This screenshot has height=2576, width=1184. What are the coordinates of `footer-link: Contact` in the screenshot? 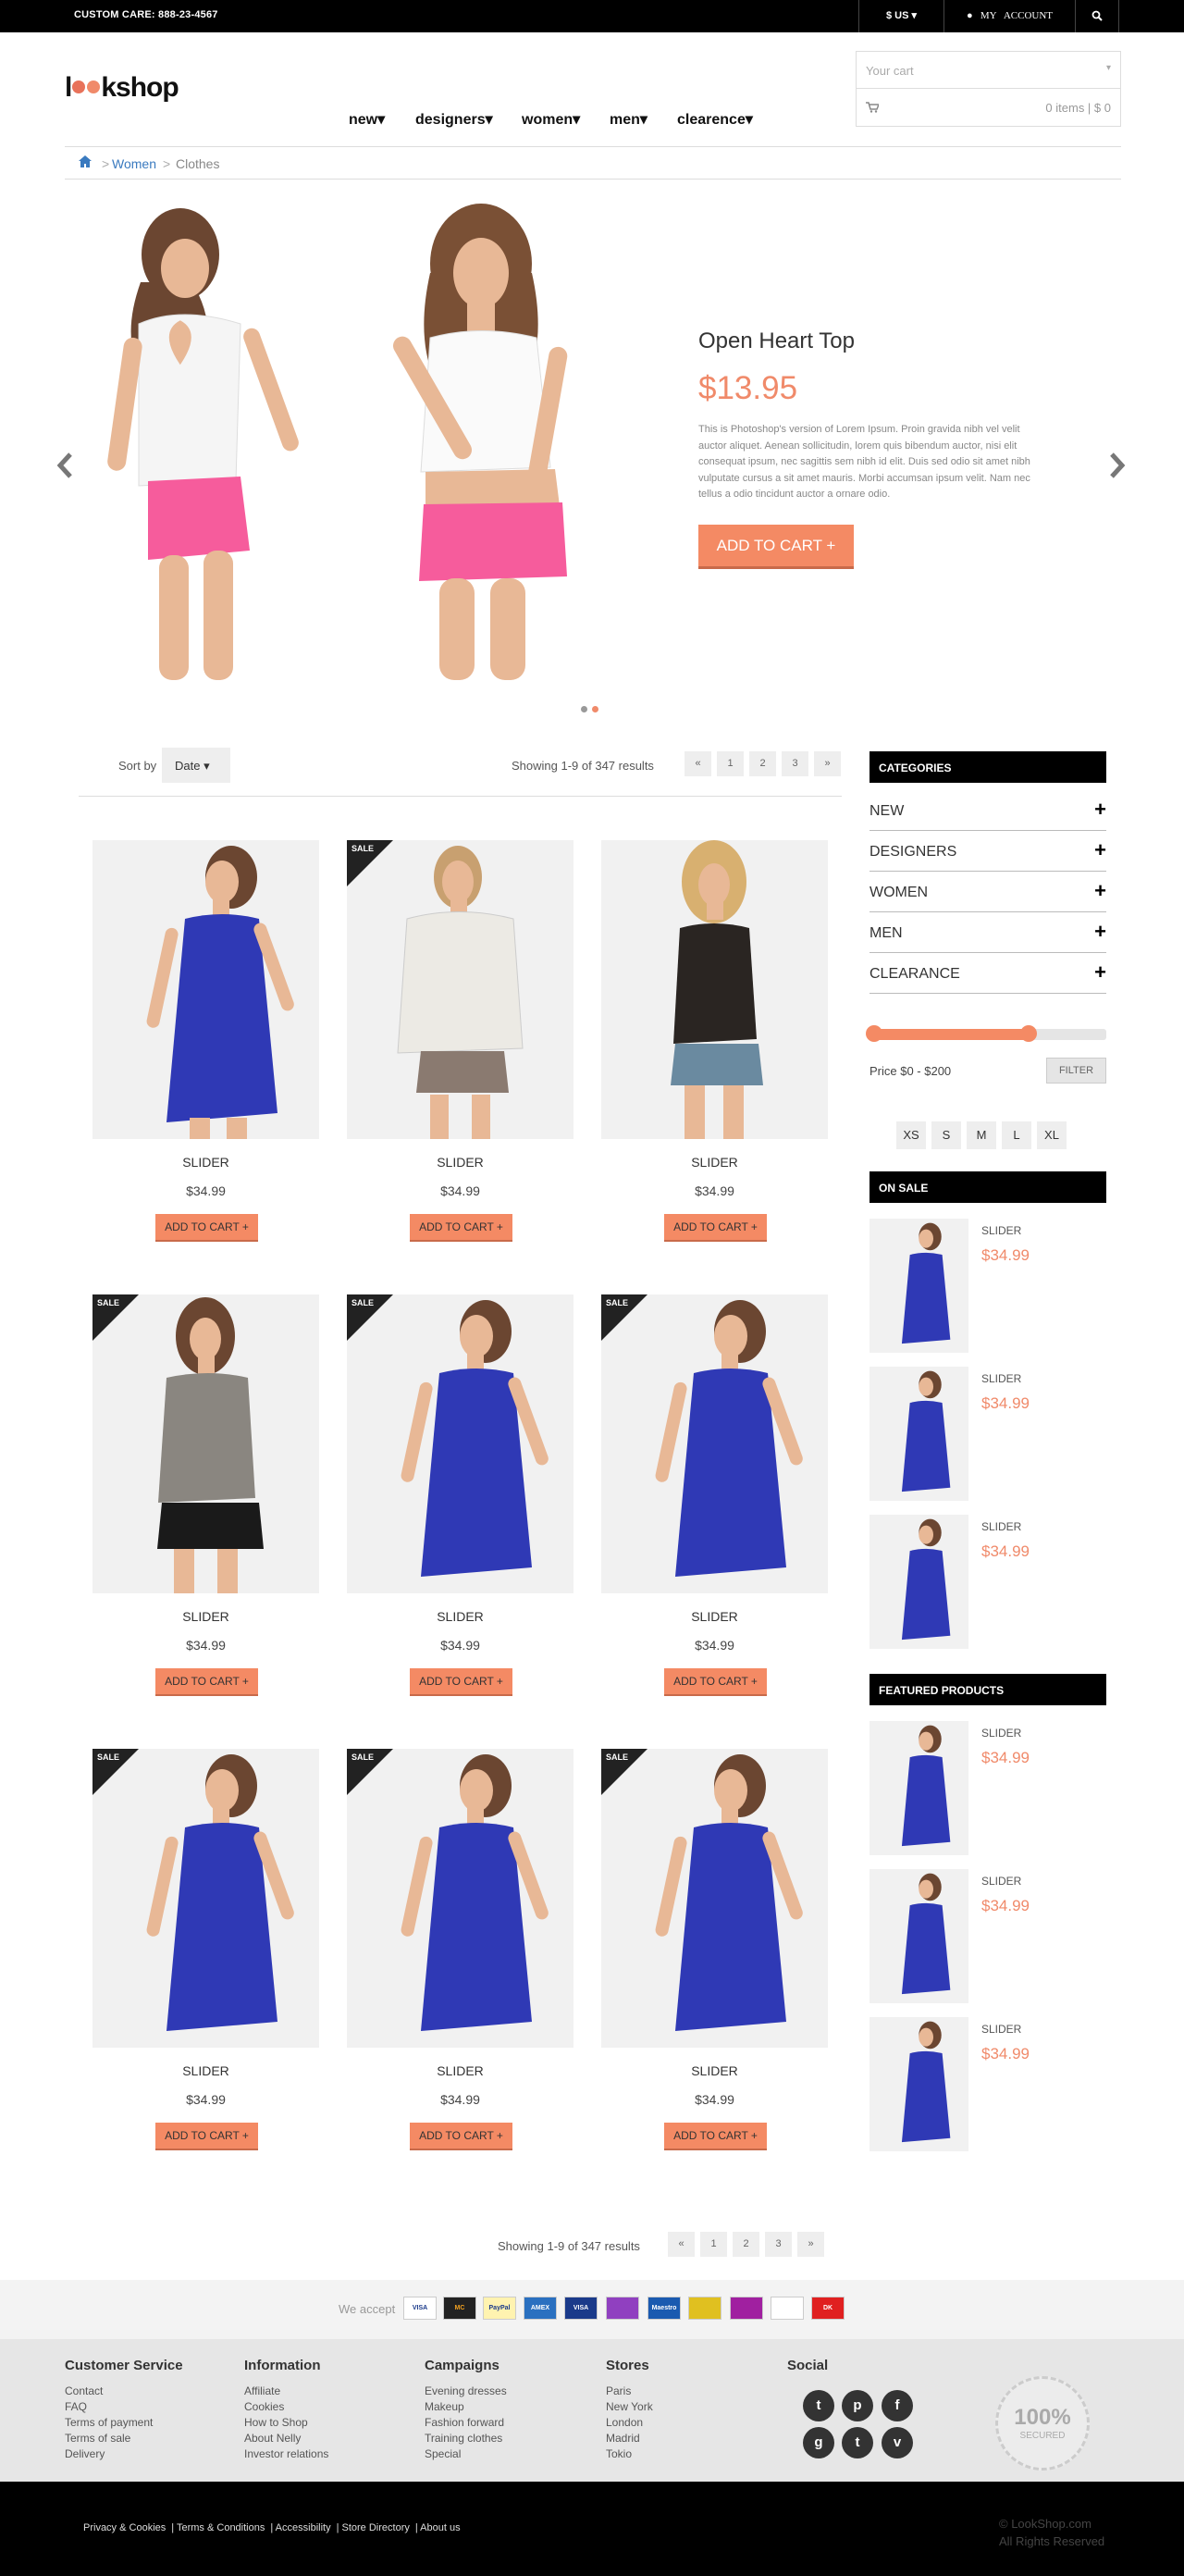 It's located at (124, 2391).